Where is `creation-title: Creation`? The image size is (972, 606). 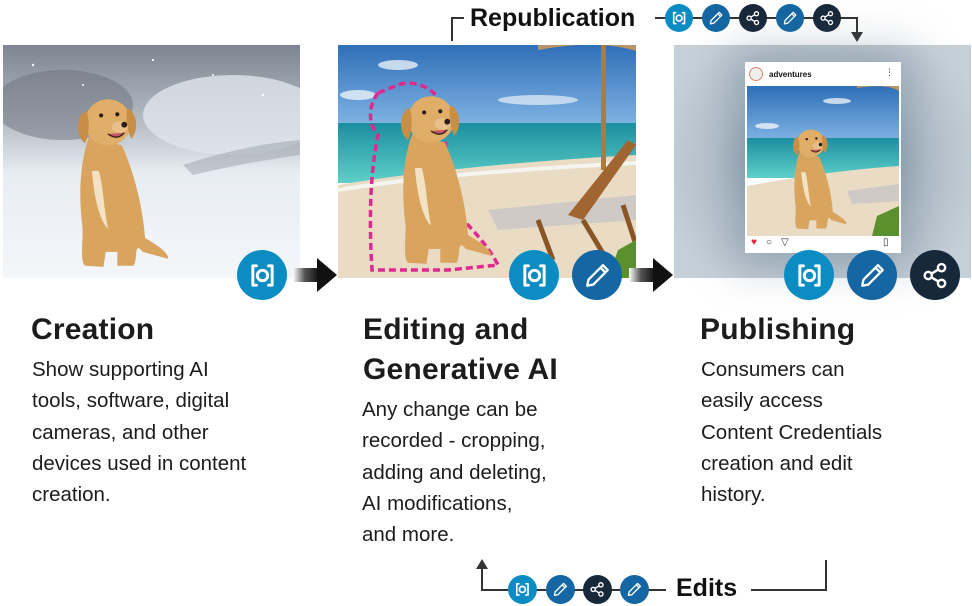
creation-title: Creation is located at coordinates (93, 329).